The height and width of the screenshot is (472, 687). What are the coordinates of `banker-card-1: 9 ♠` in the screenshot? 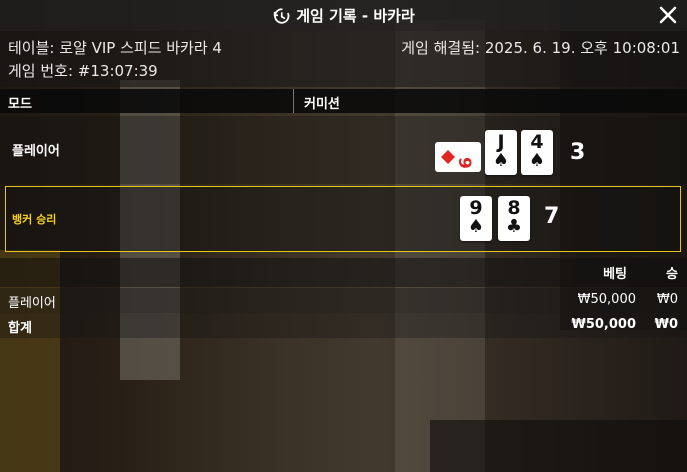 It's located at (476, 218).